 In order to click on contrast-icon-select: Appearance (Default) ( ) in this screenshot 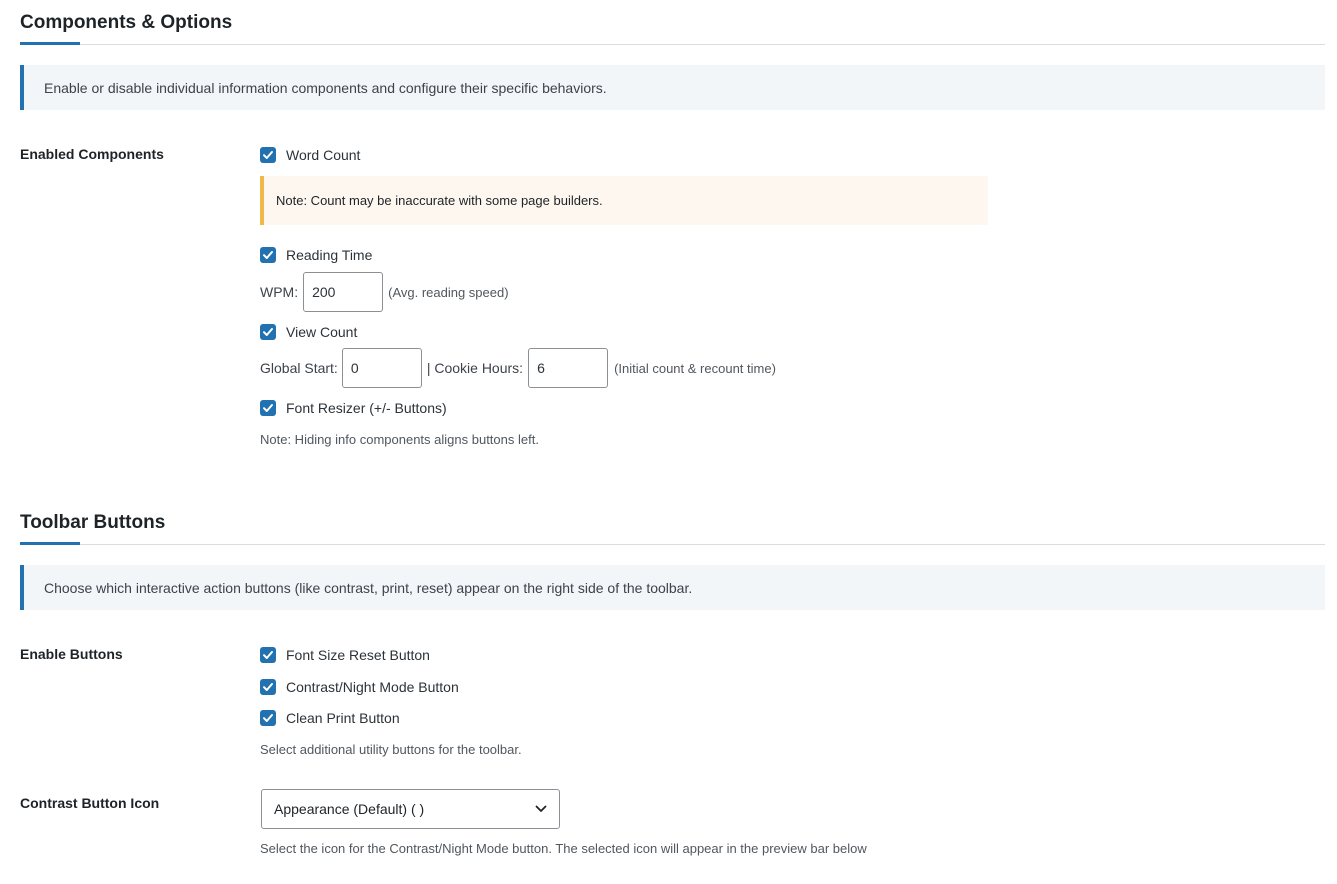, I will do `click(410, 809)`.